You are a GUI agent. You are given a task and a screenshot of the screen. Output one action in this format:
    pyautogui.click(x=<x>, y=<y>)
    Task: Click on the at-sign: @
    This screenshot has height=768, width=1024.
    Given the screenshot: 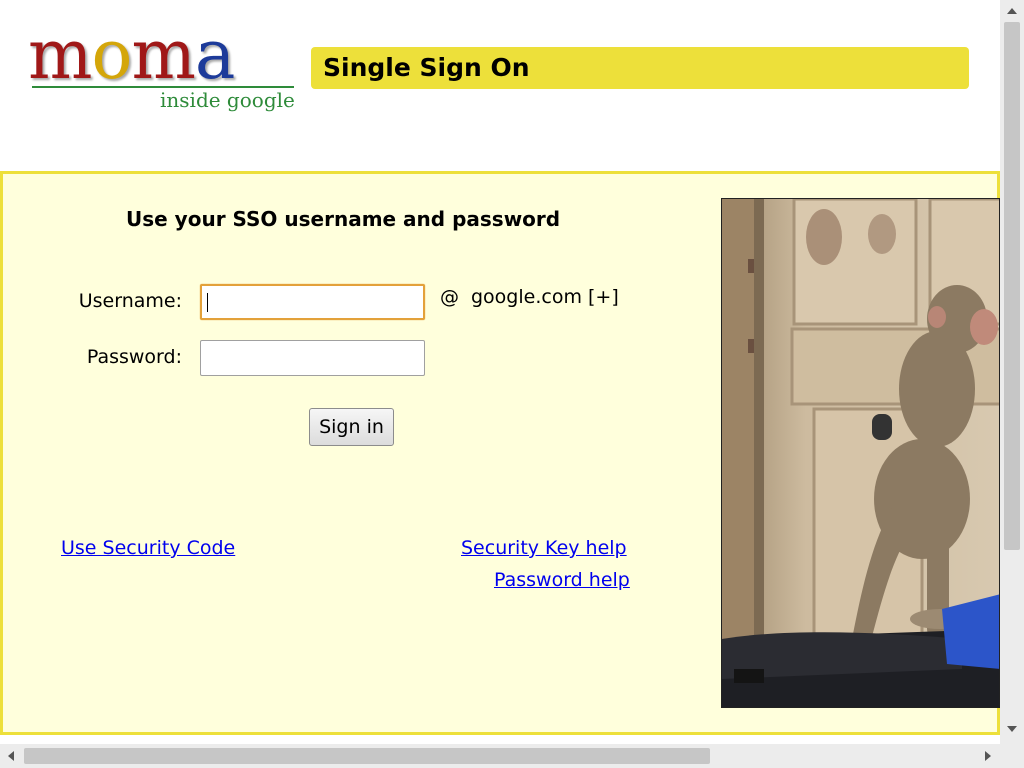 What is the action you would take?
    pyautogui.click(x=449, y=297)
    